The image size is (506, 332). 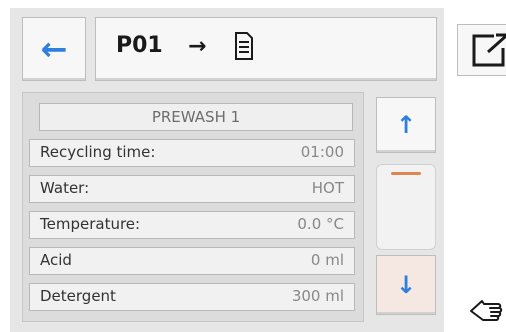 I want to click on arrow-right-icon: →, so click(x=197, y=46).